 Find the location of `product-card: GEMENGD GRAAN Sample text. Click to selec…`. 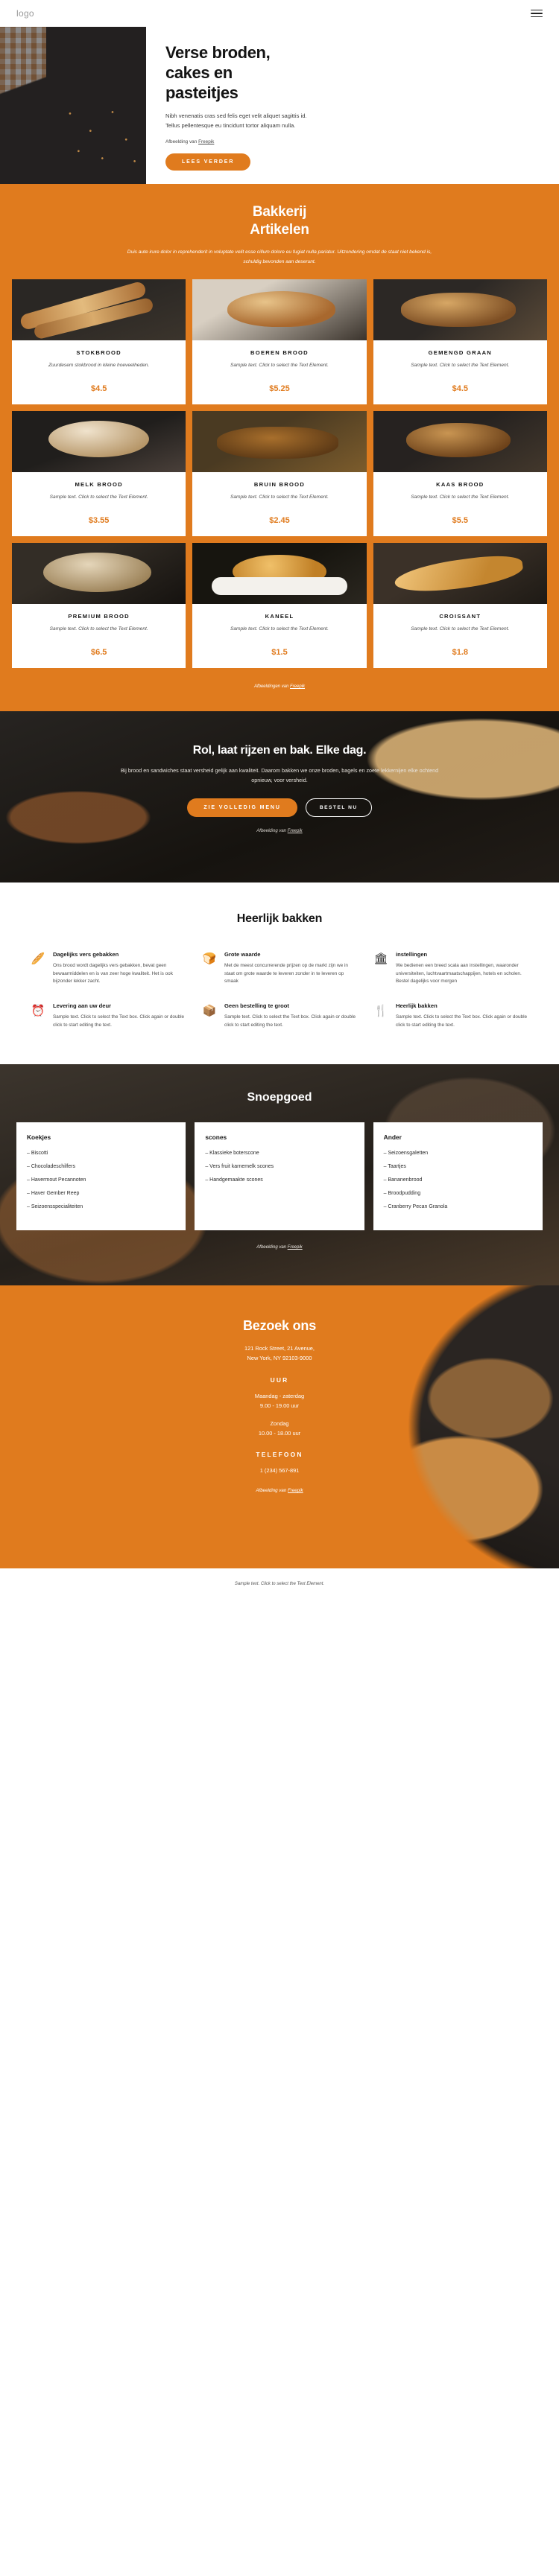

product-card: GEMENGD GRAAN Sample text. Click to selec… is located at coordinates (460, 341).